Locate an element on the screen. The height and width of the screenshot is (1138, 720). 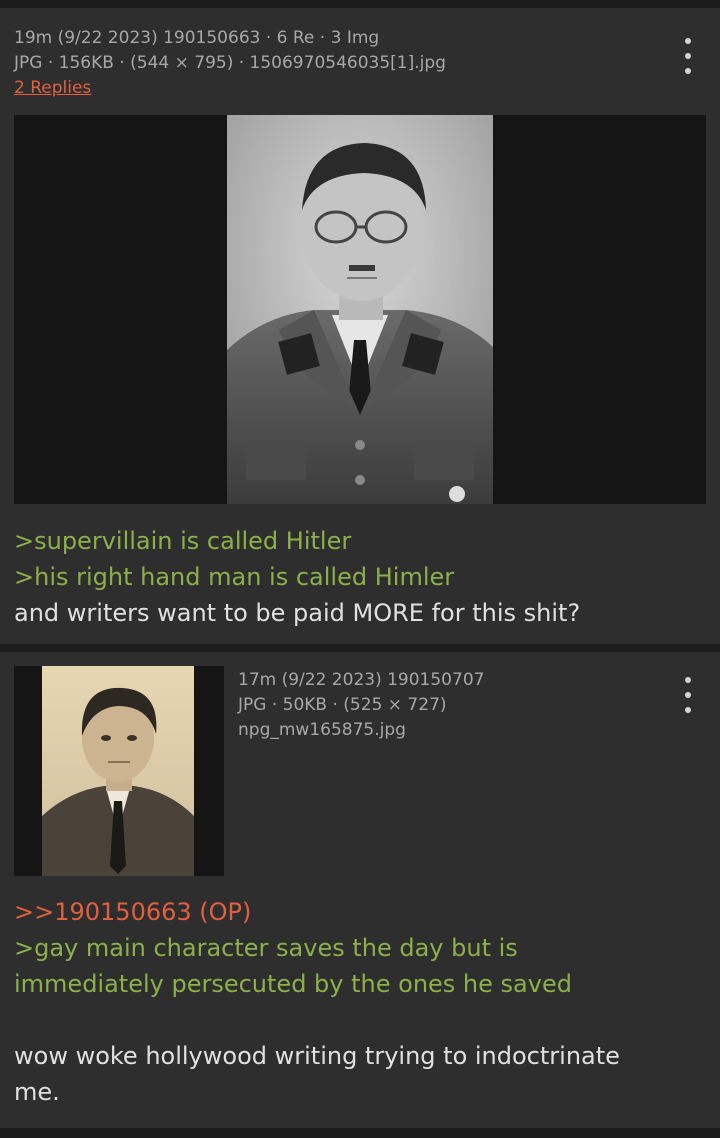
post-2-meta-line2: JPG · 50KB · (525 × 727) is located at coordinates (342, 705).